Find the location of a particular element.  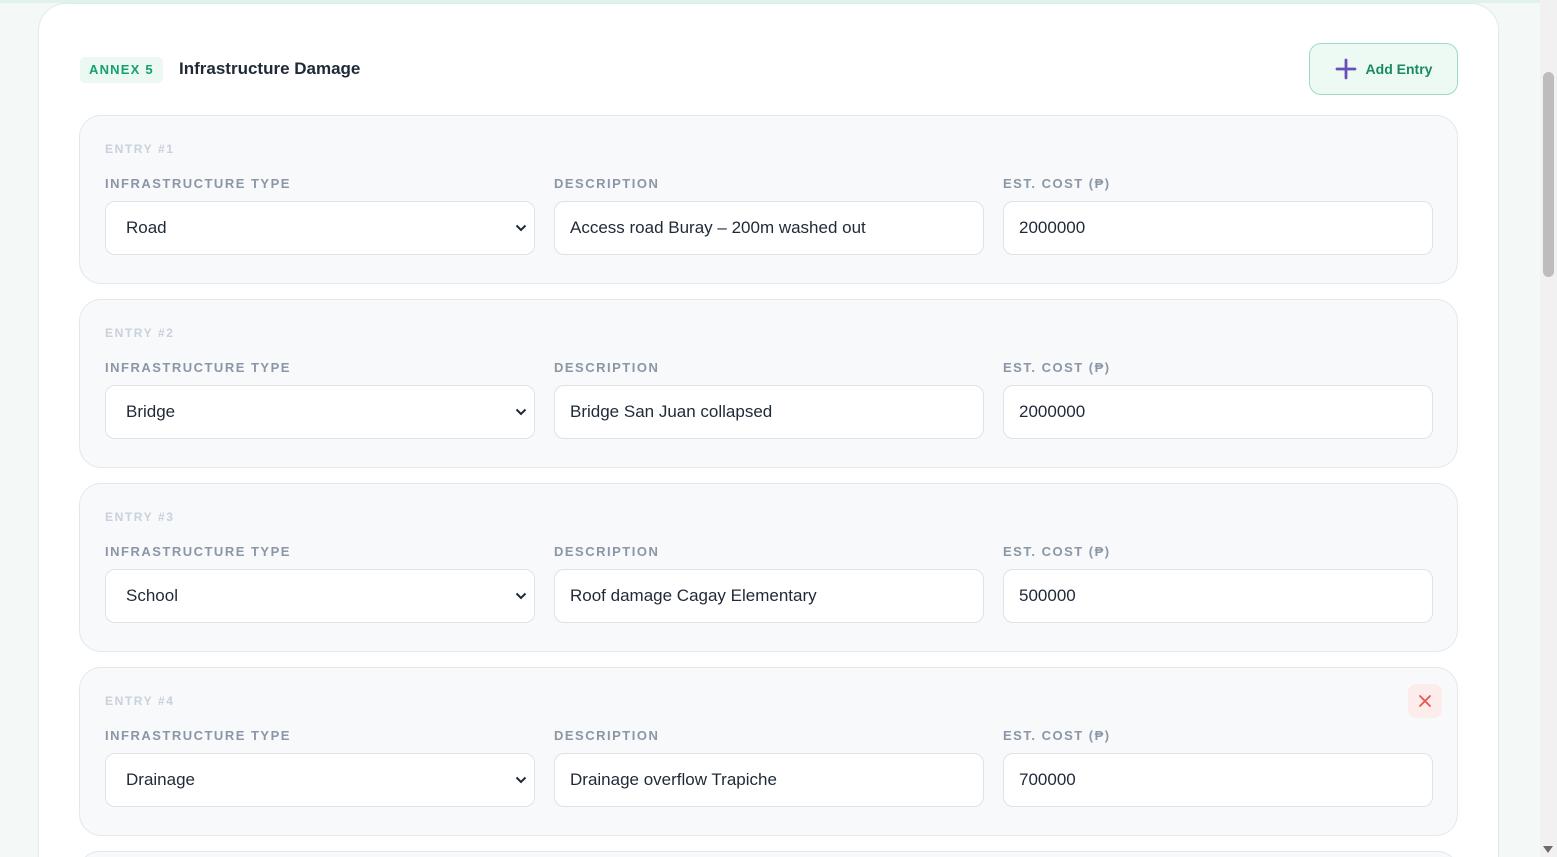

annex-badge: ANNEX 5 is located at coordinates (121, 70).